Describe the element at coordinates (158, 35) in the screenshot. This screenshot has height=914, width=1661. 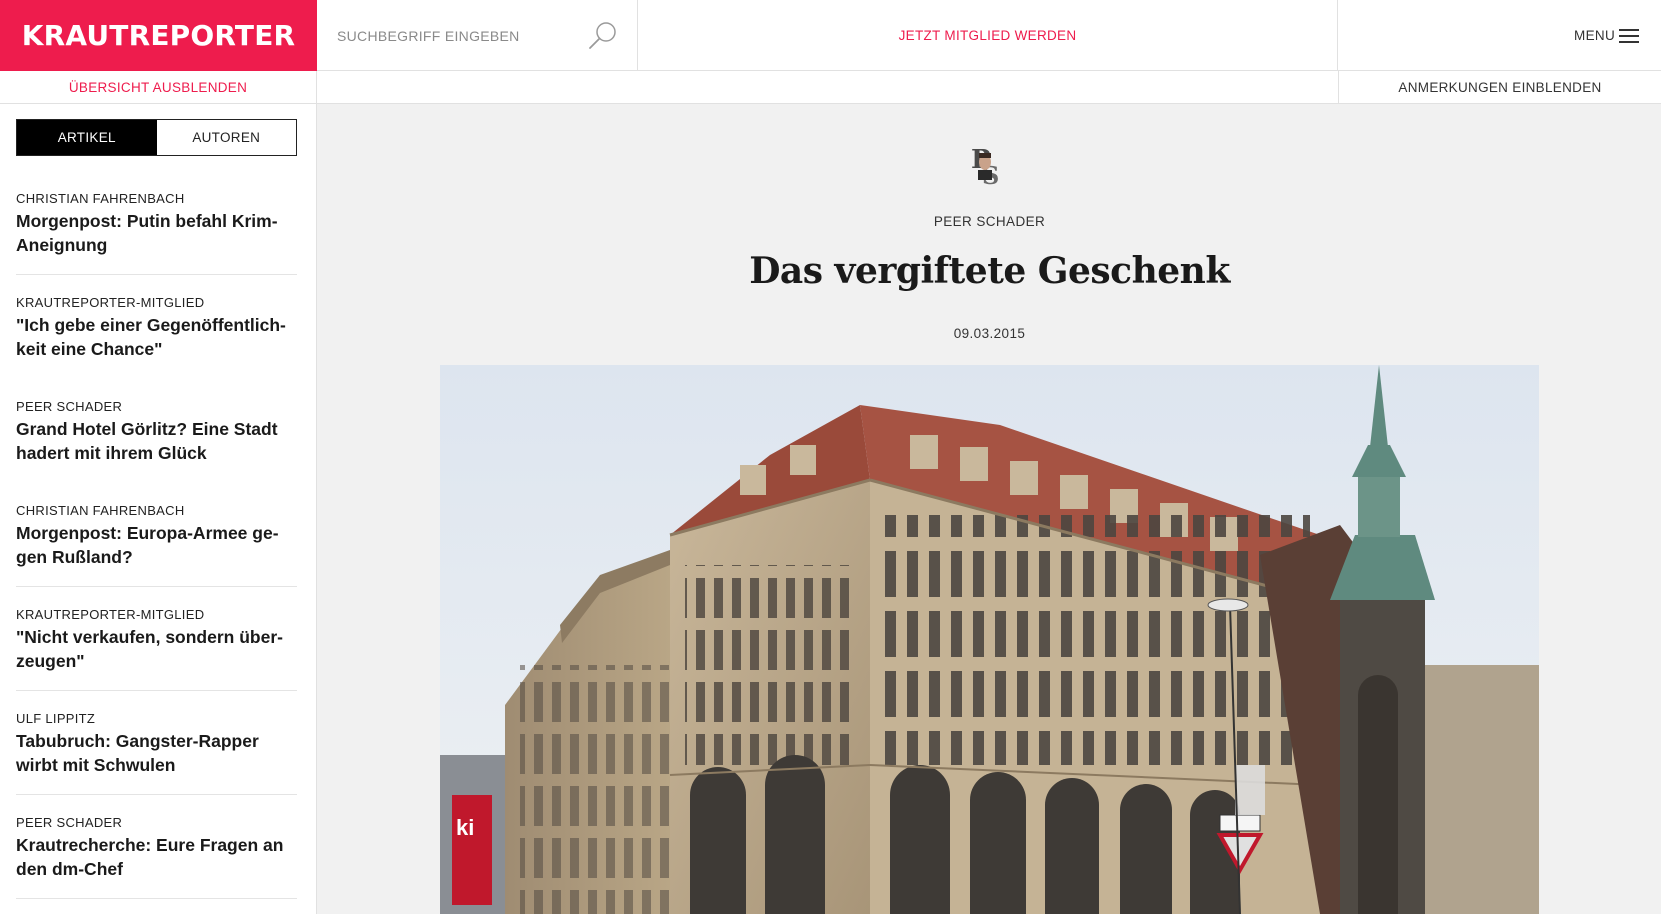
I see `site-logo: KRAUTREPORTER` at that location.